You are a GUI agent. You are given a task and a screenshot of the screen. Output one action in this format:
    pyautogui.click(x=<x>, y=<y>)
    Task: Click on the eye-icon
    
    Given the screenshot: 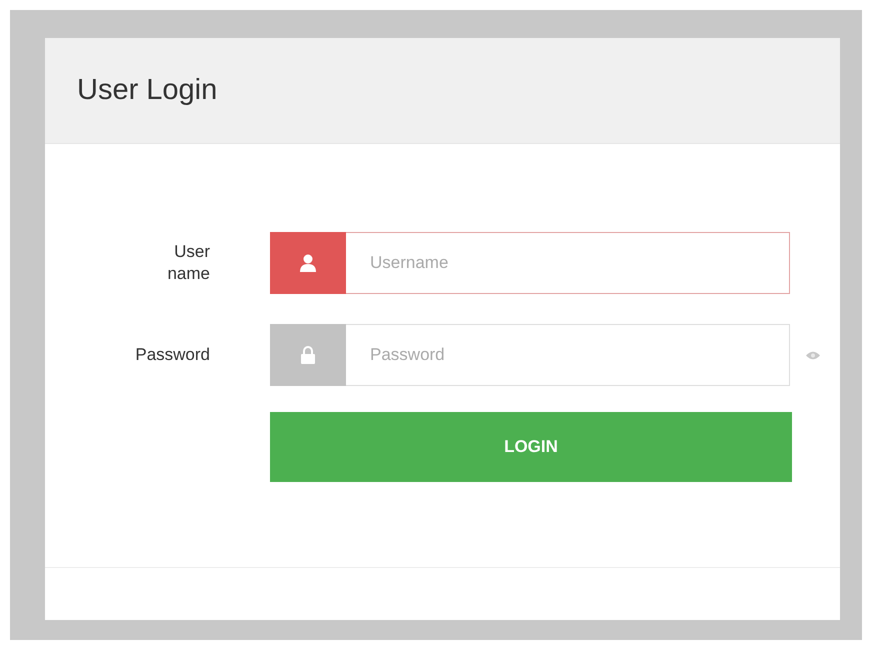 What is the action you would take?
    pyautogui.click(x=813, y=355)
    